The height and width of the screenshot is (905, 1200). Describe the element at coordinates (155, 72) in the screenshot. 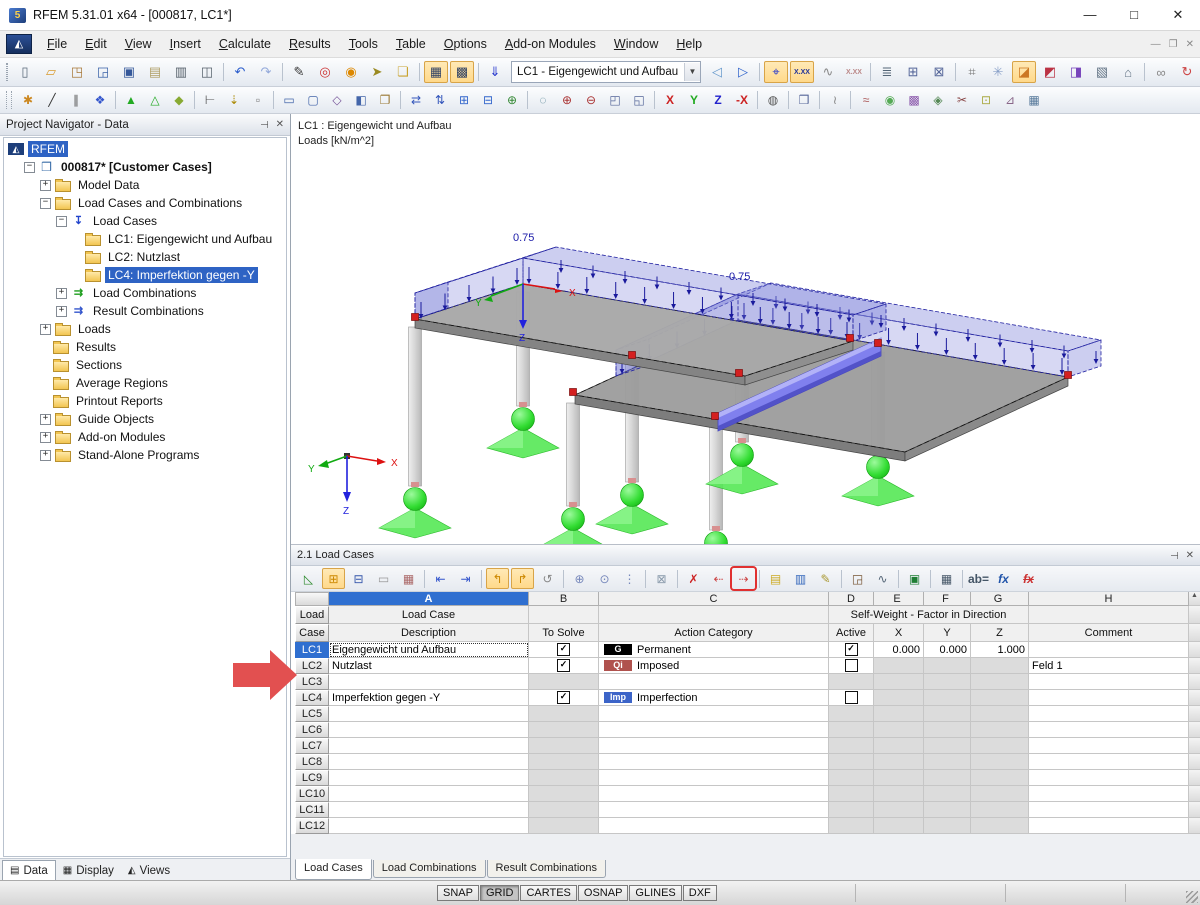

I see `paste-icon: ▤` at that location.